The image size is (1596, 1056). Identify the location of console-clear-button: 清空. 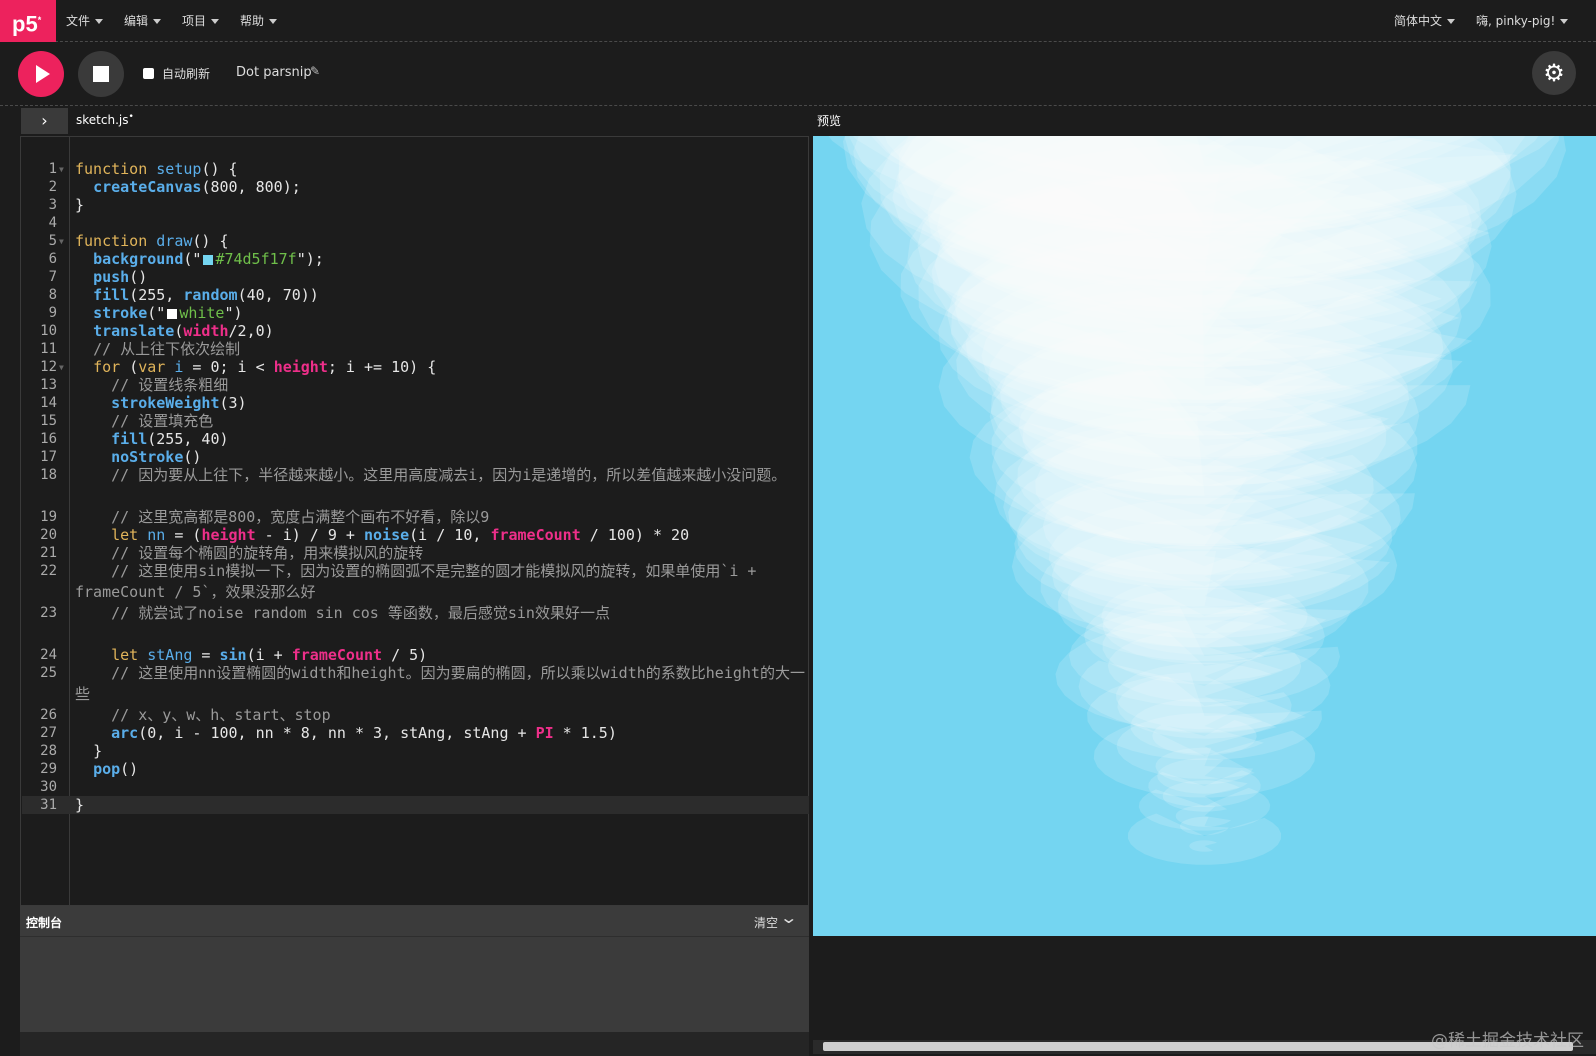
(766, 922).